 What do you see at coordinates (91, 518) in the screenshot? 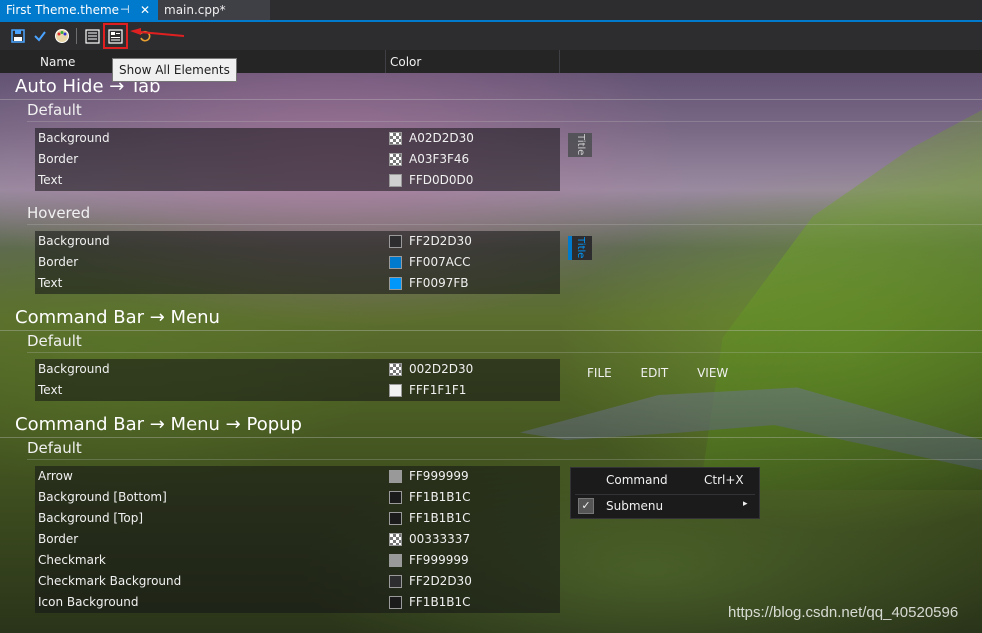
I see `property-name: Background [Top]` at bounding box center [91, 518].